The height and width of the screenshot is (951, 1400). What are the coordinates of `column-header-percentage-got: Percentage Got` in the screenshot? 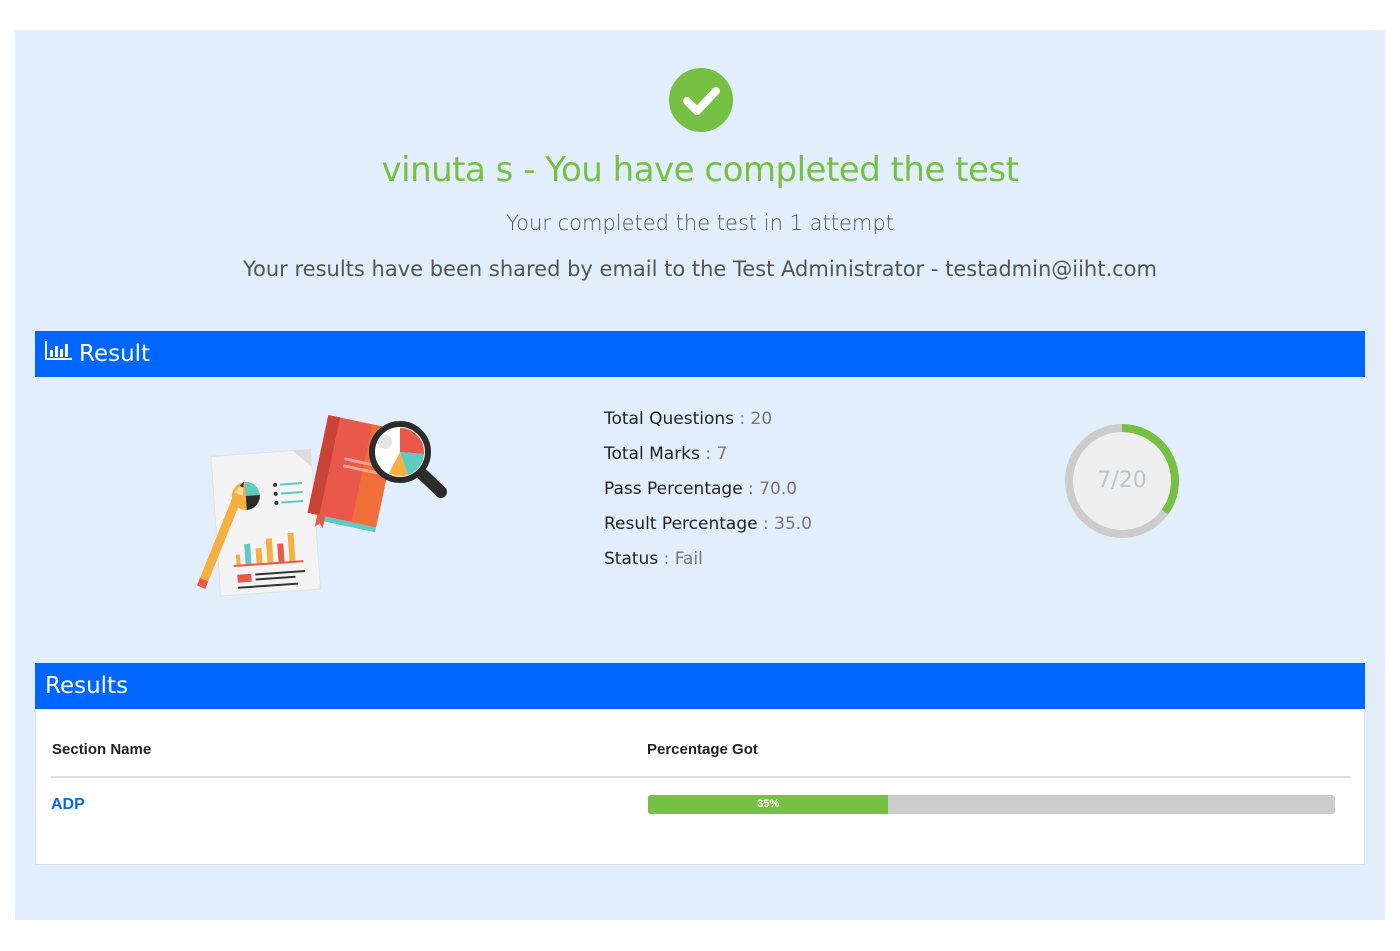 It's located at (702, 749).